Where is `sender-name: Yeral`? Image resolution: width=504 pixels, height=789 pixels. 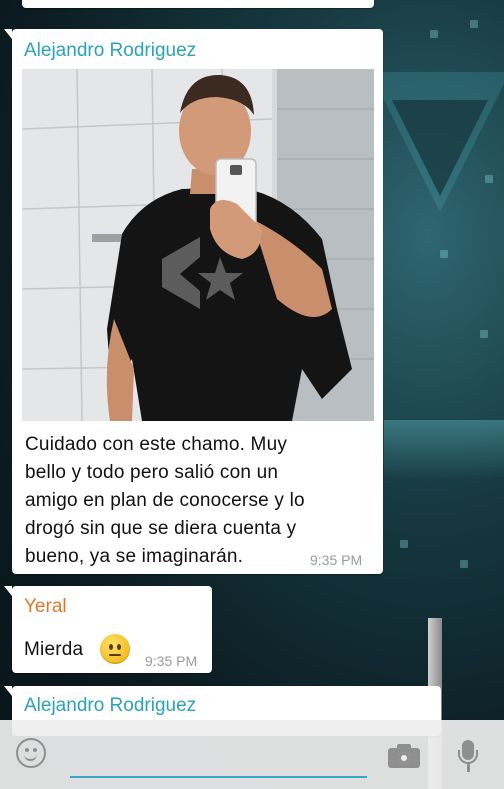 sender-name: Yeral is located at coordinates (45, 606).